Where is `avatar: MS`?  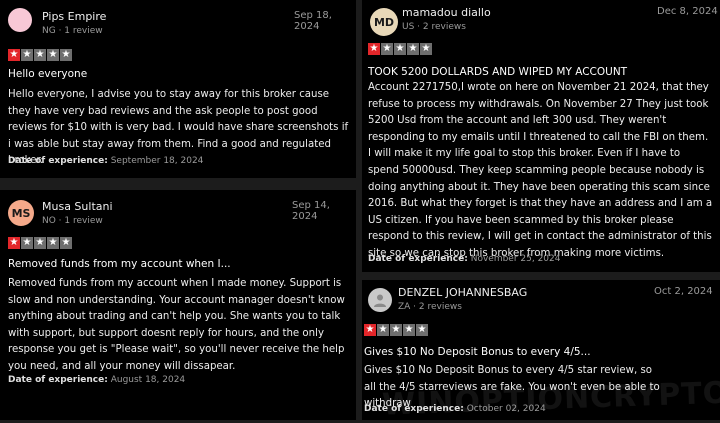 avatar: MS is located at coordinates (21, 213).